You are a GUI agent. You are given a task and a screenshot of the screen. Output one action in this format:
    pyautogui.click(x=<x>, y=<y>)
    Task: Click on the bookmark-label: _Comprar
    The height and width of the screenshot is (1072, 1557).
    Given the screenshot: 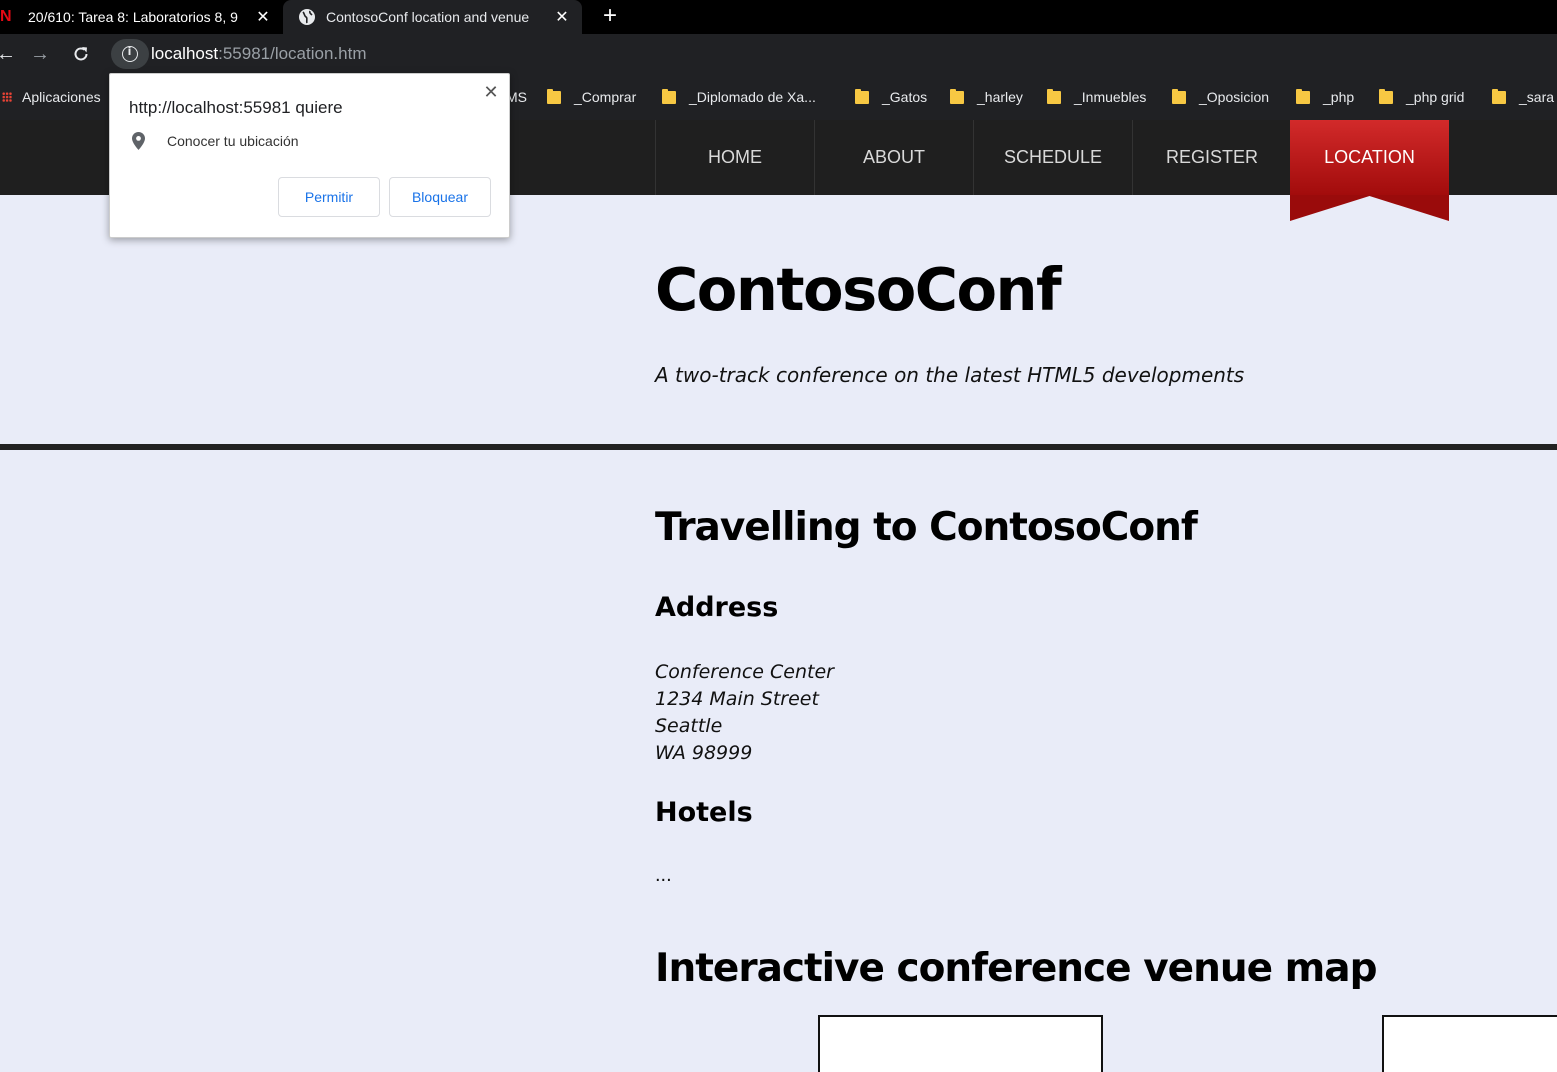 What is the action you would take?
    pyautogui.click(x=605, y=97)
    